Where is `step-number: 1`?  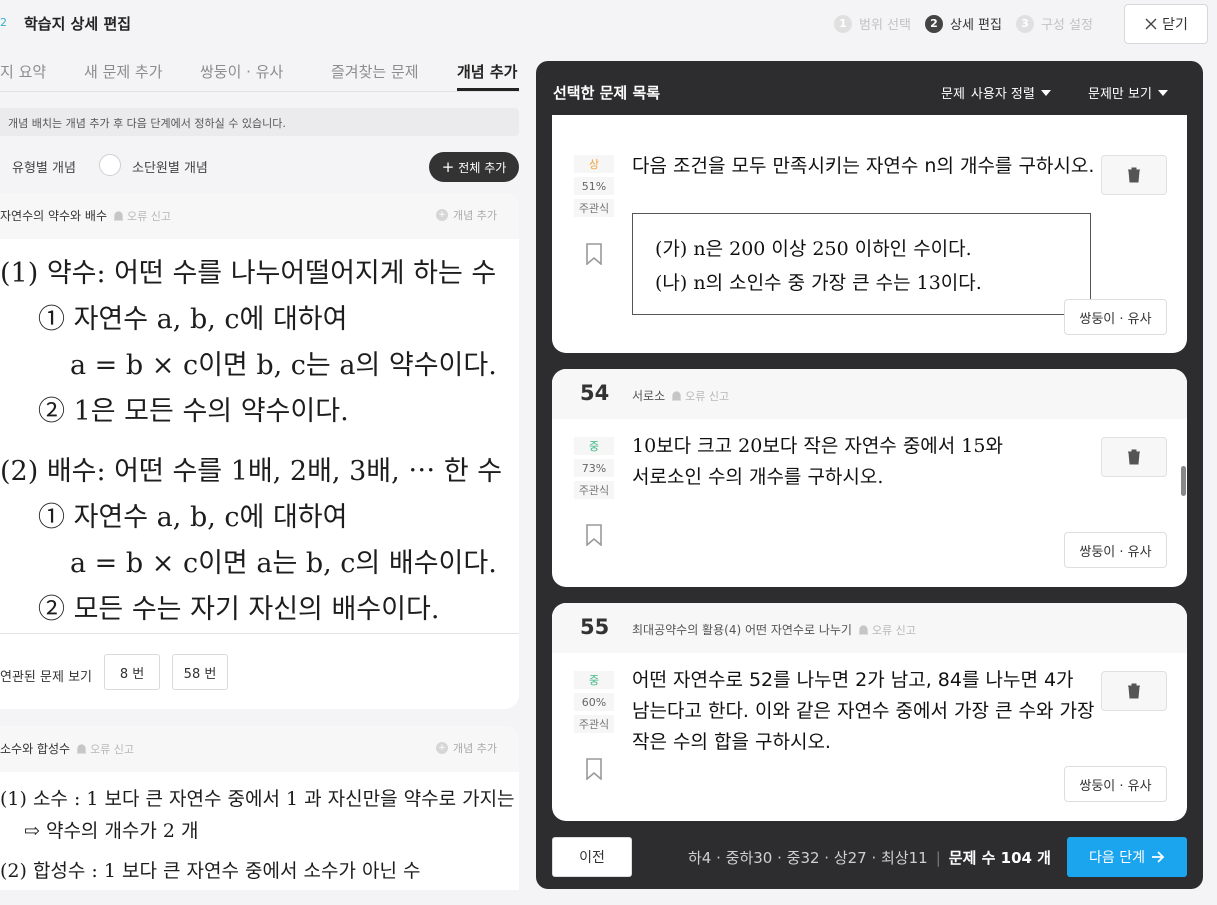
step-number: 1 is located at coordinates (843, 23).